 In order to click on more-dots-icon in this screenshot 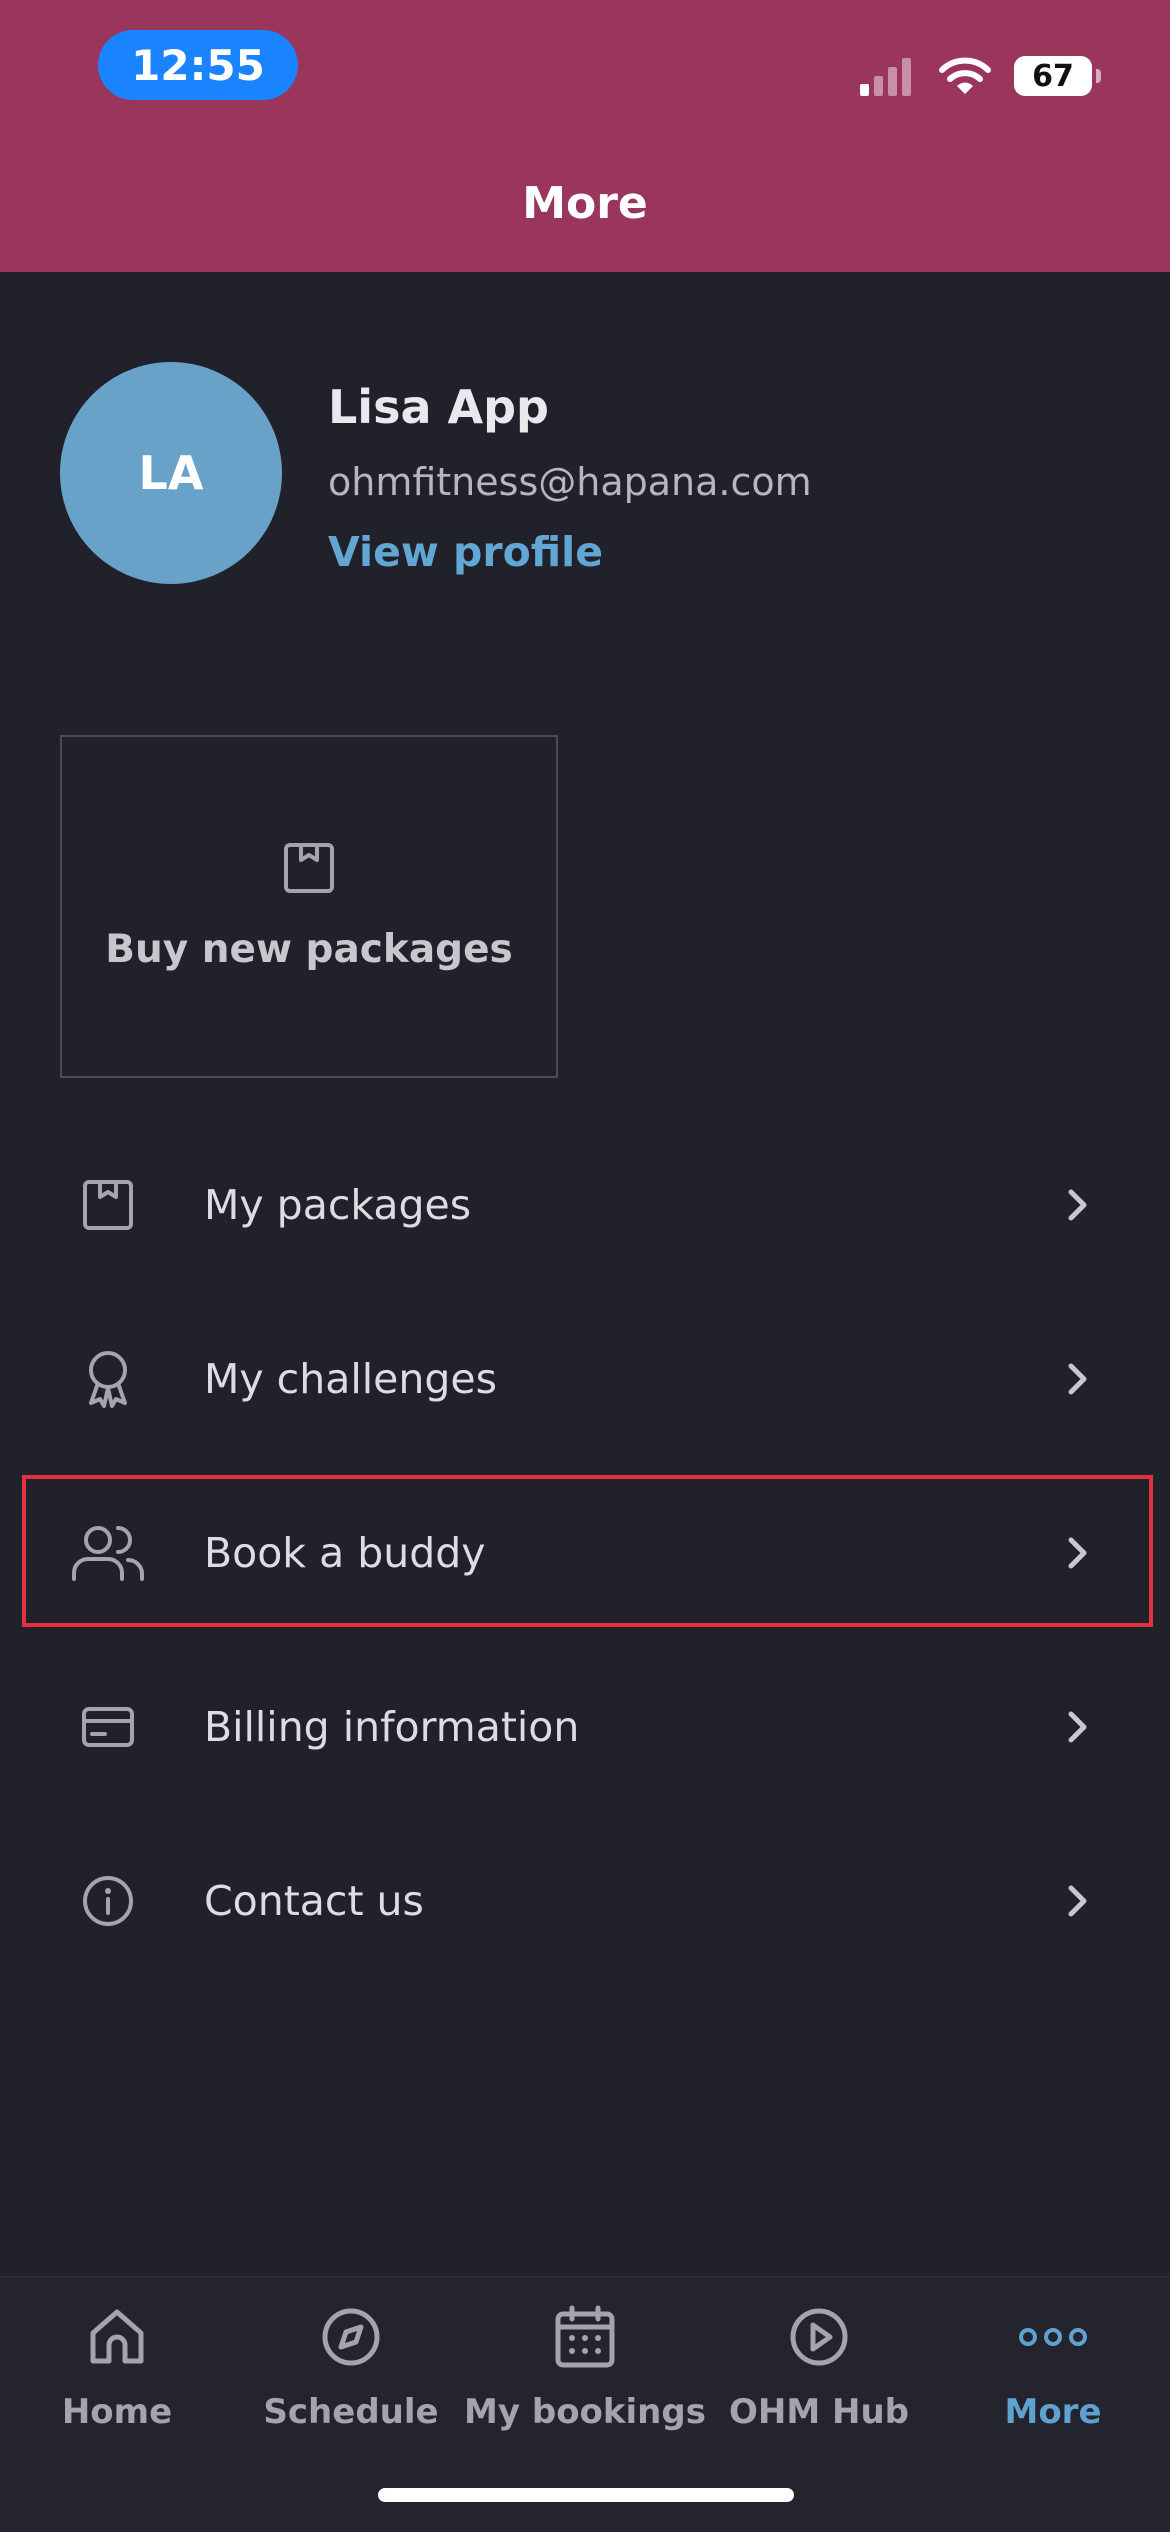, I will do `click(1053, 2337)`.